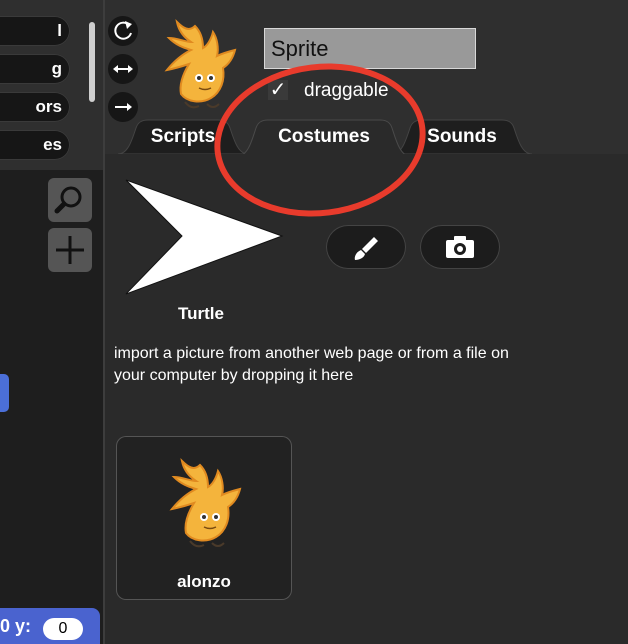 This screenshot has height=644, width=628. I want to click on palette-block, so click(4, 393).